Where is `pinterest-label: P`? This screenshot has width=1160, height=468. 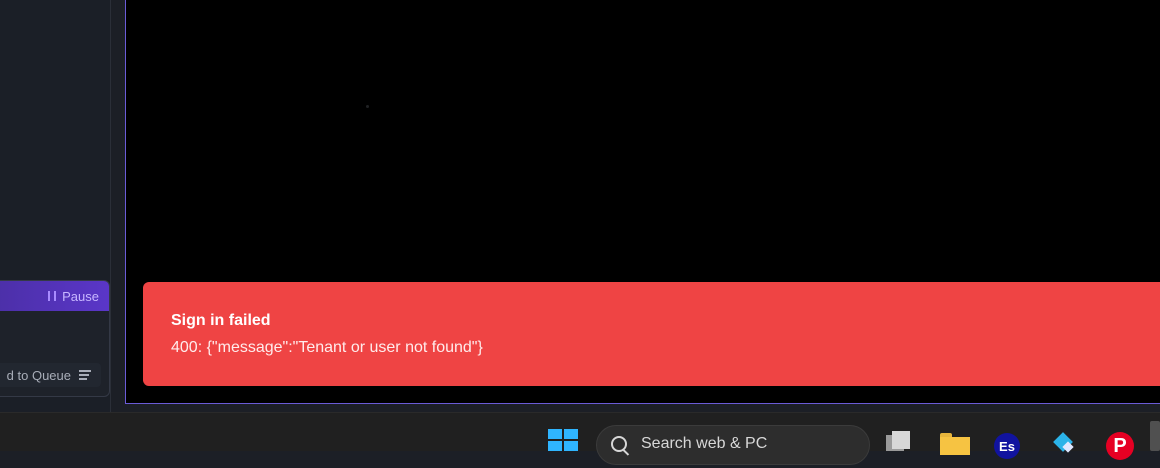
pinterest-label: P is located at coordinates (1120, 446).